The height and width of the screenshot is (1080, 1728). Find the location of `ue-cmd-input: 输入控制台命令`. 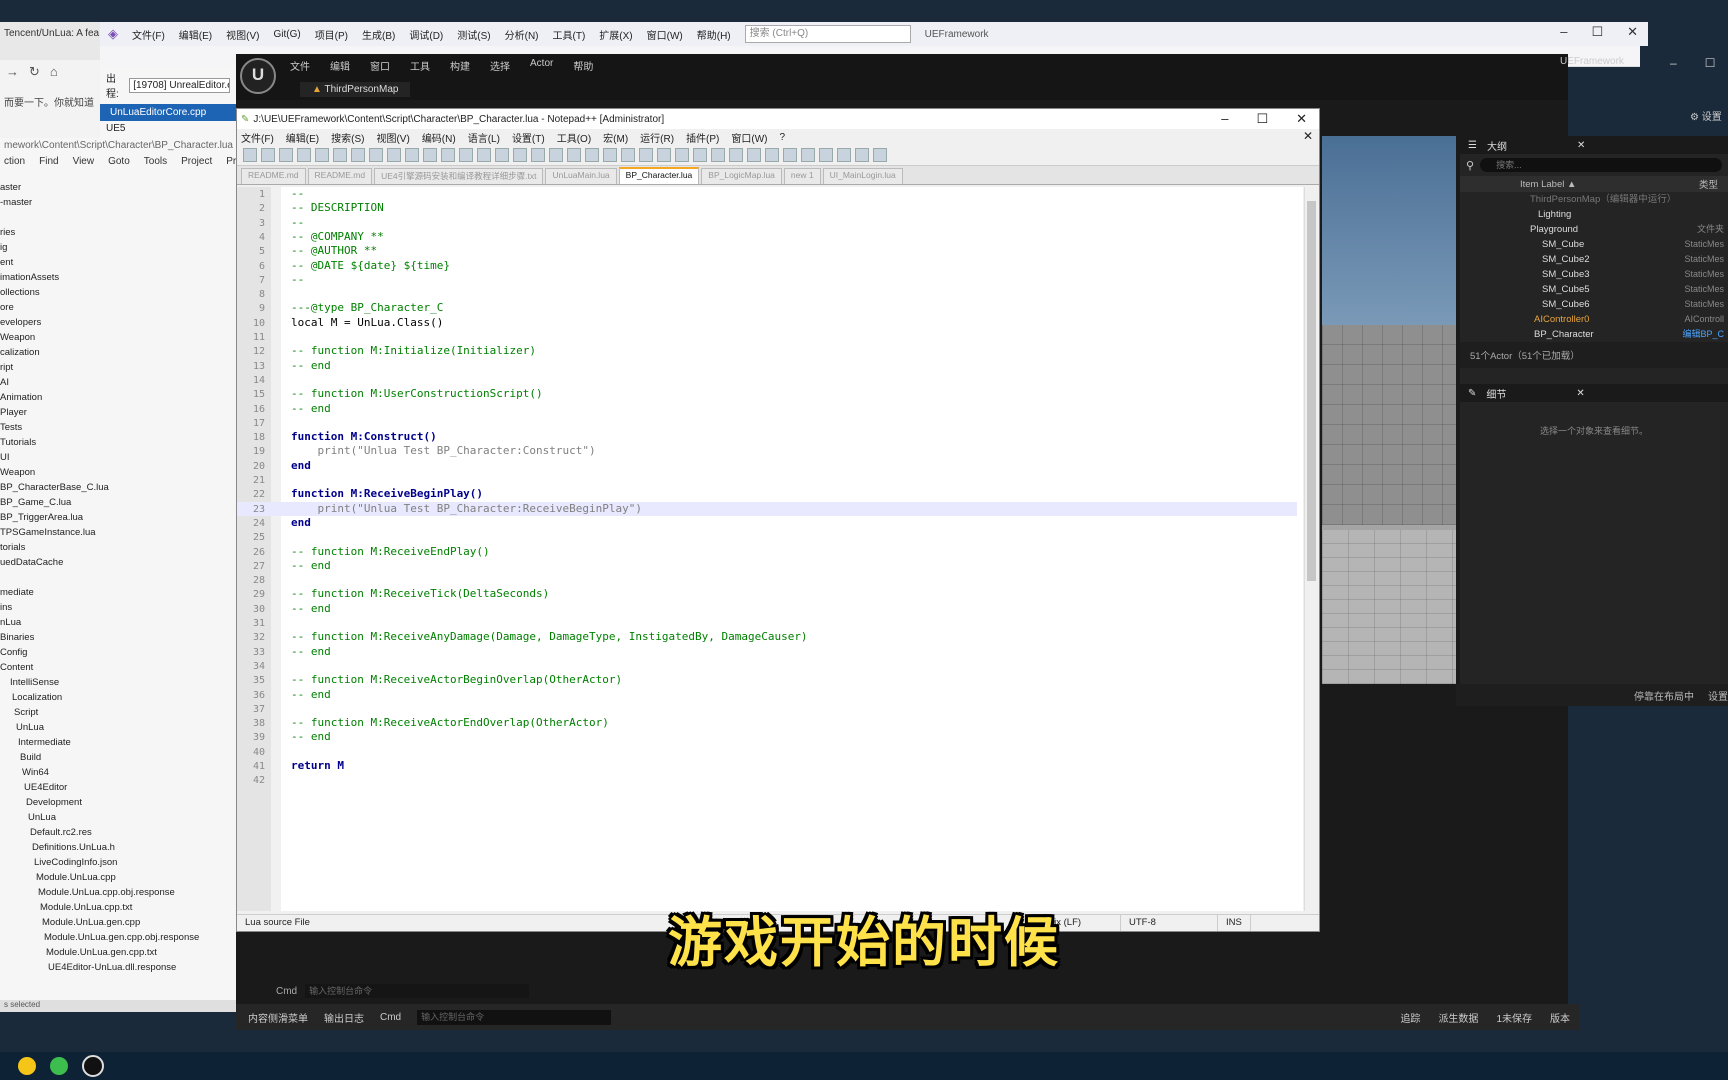

ue-cmd-input: 输入控制台命令 is located at coordinates (417, 991).